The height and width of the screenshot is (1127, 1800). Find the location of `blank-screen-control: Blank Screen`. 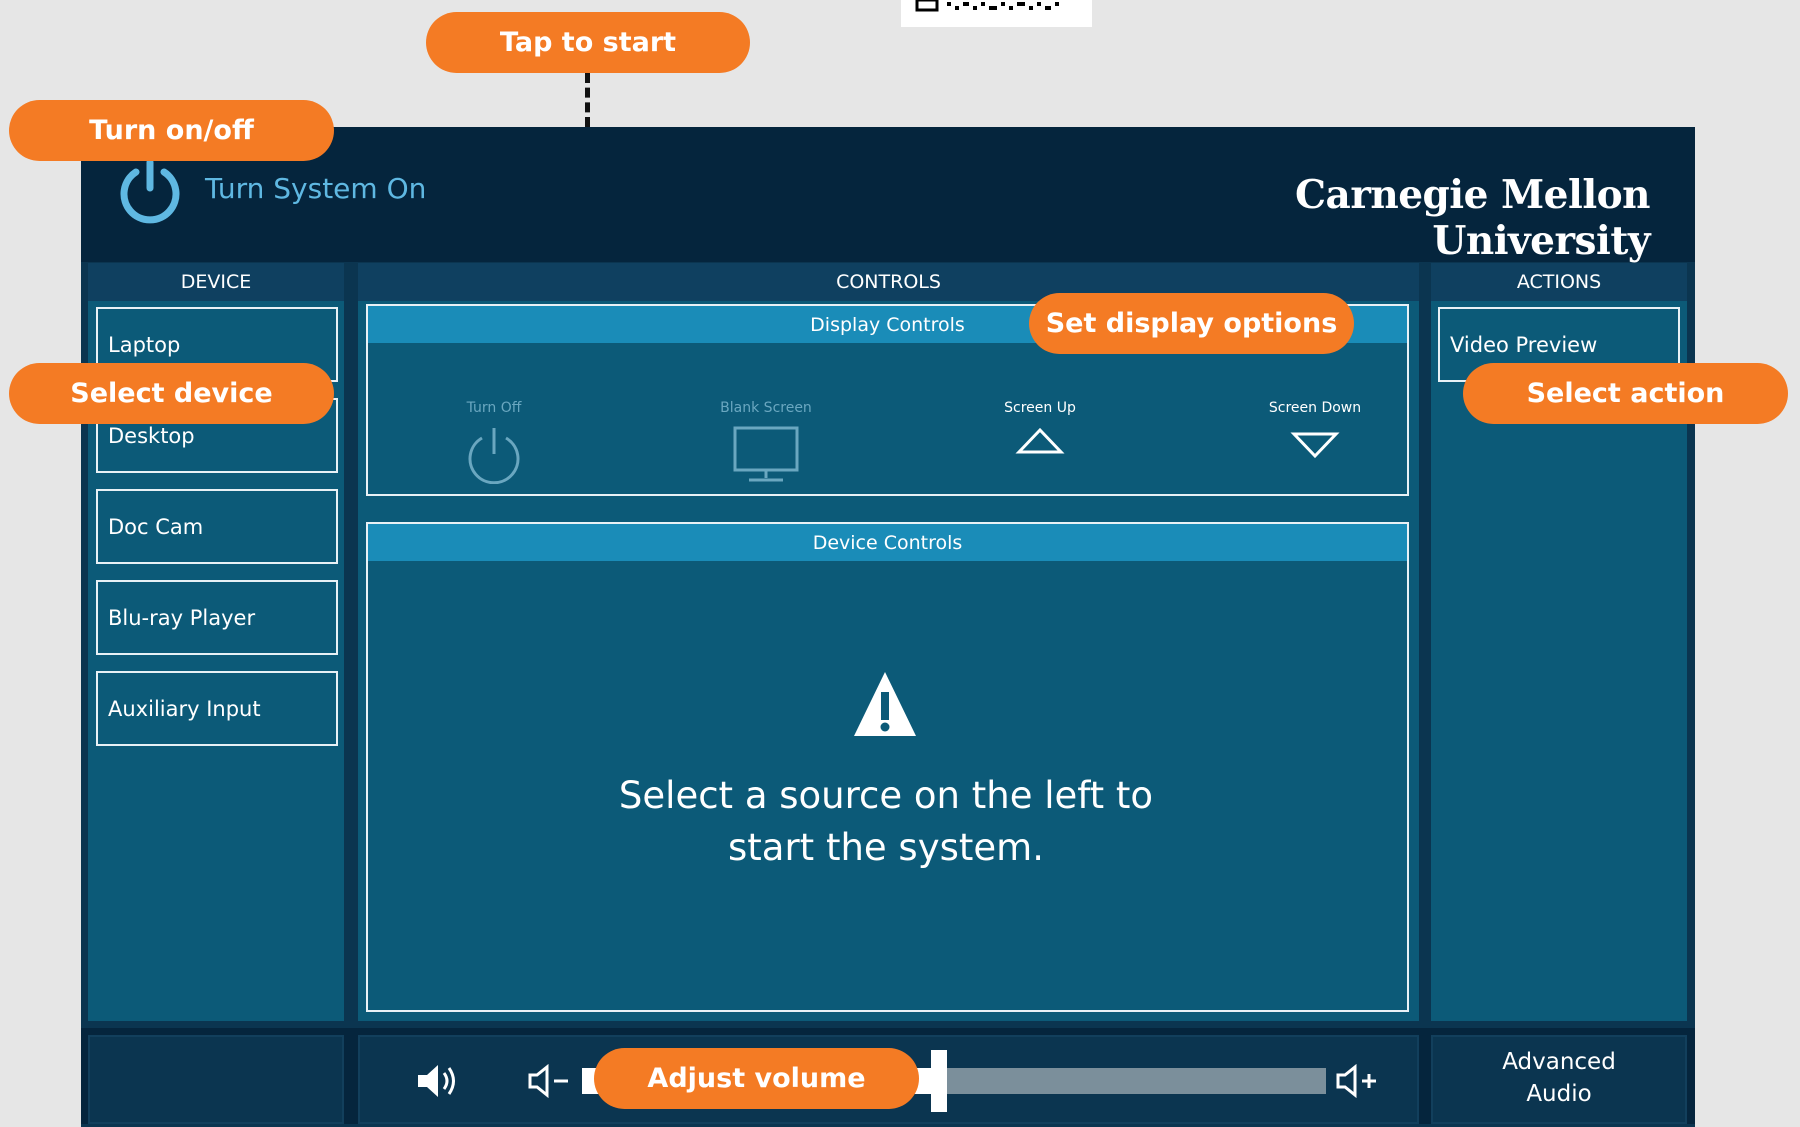

blank-screen-control: Blank Screen is located at coordinates (766, 444).